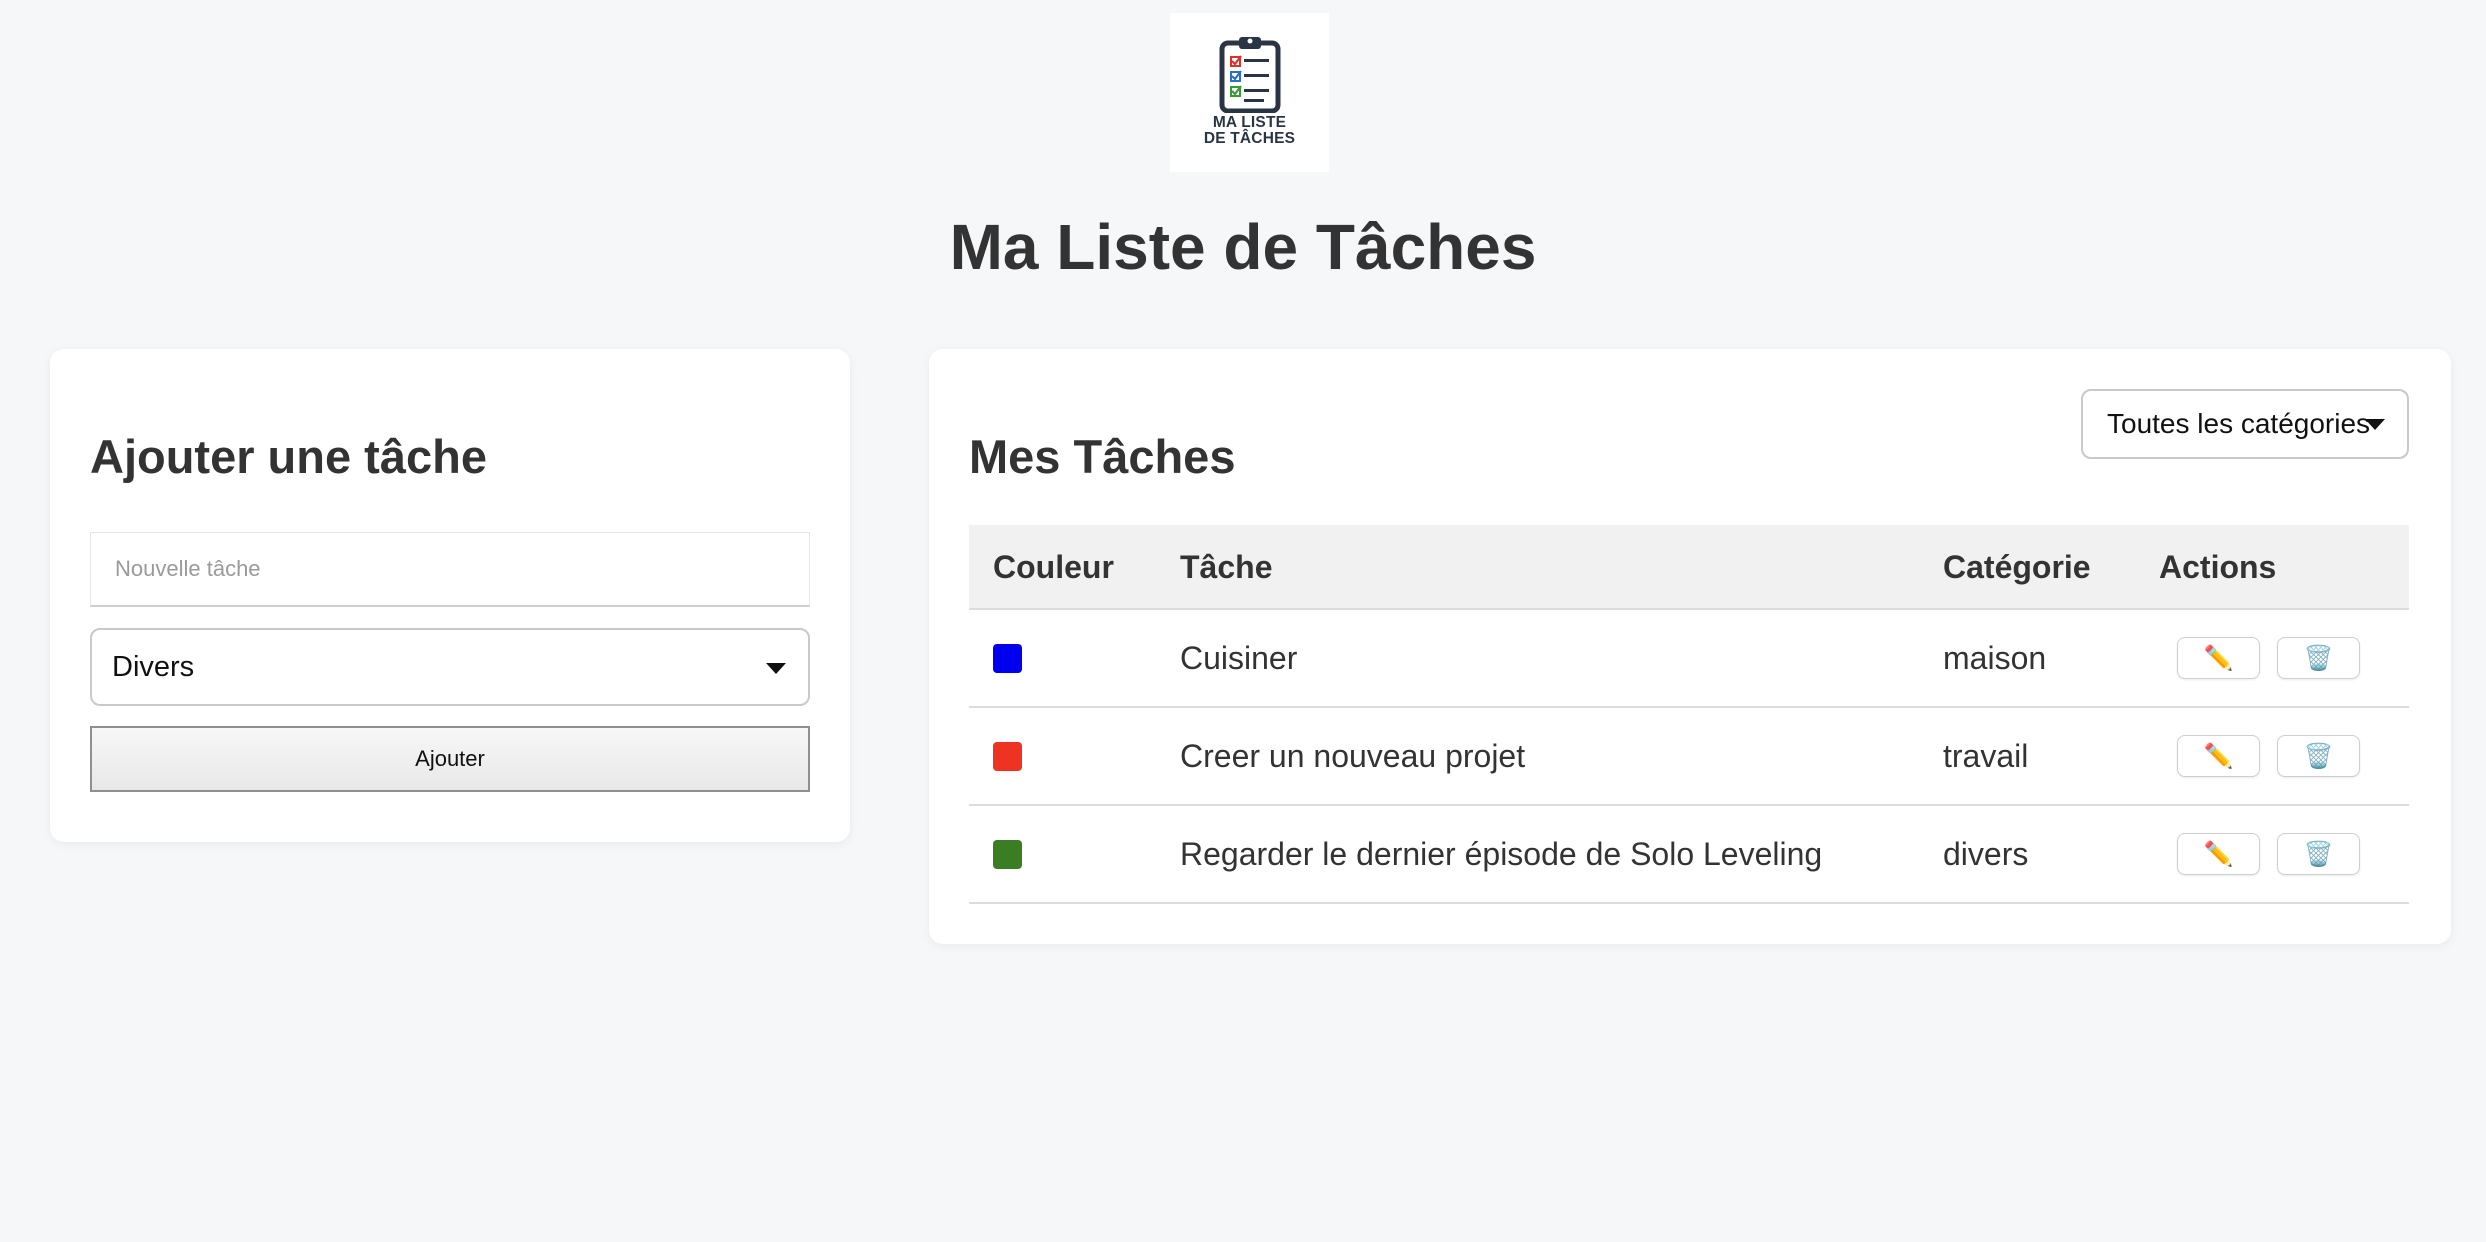 This screenshot has height=1242, width=2486. I want to click on new-task-input, so click(450, 569).